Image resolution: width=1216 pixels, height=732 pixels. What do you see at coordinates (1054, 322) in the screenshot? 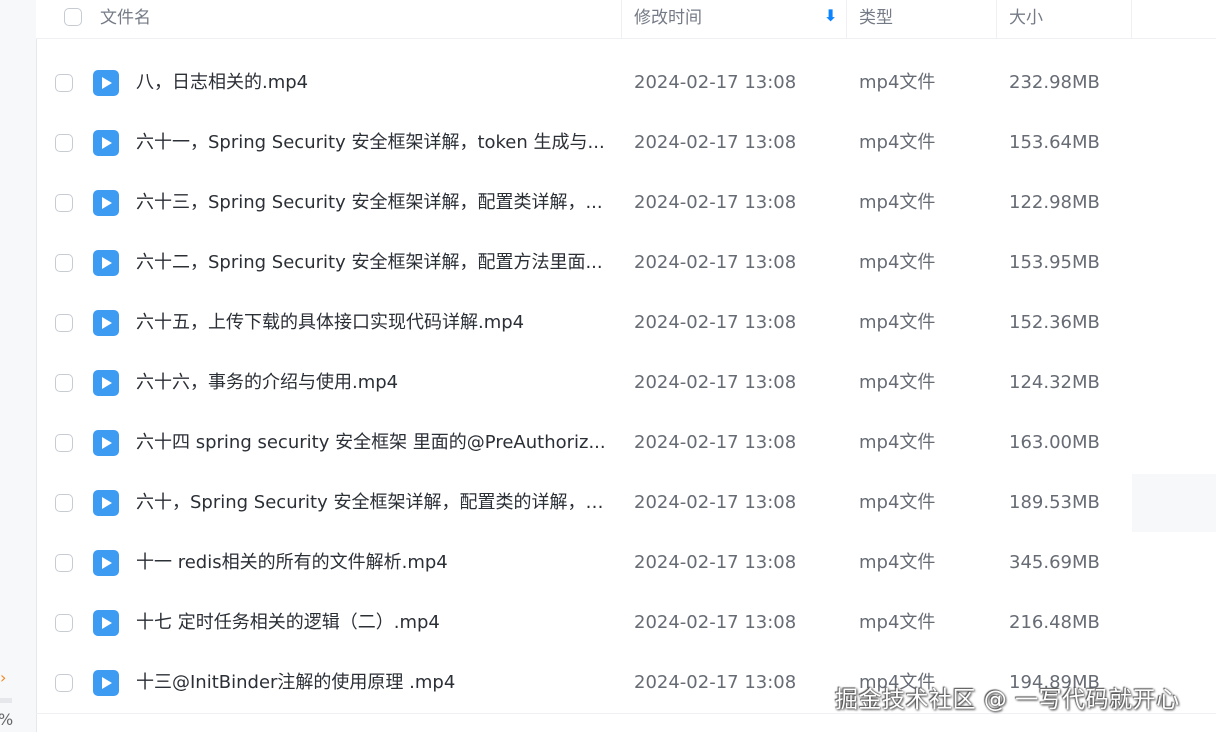
I see `file-size: 152.36MB` at bounding box center [1054, 322].